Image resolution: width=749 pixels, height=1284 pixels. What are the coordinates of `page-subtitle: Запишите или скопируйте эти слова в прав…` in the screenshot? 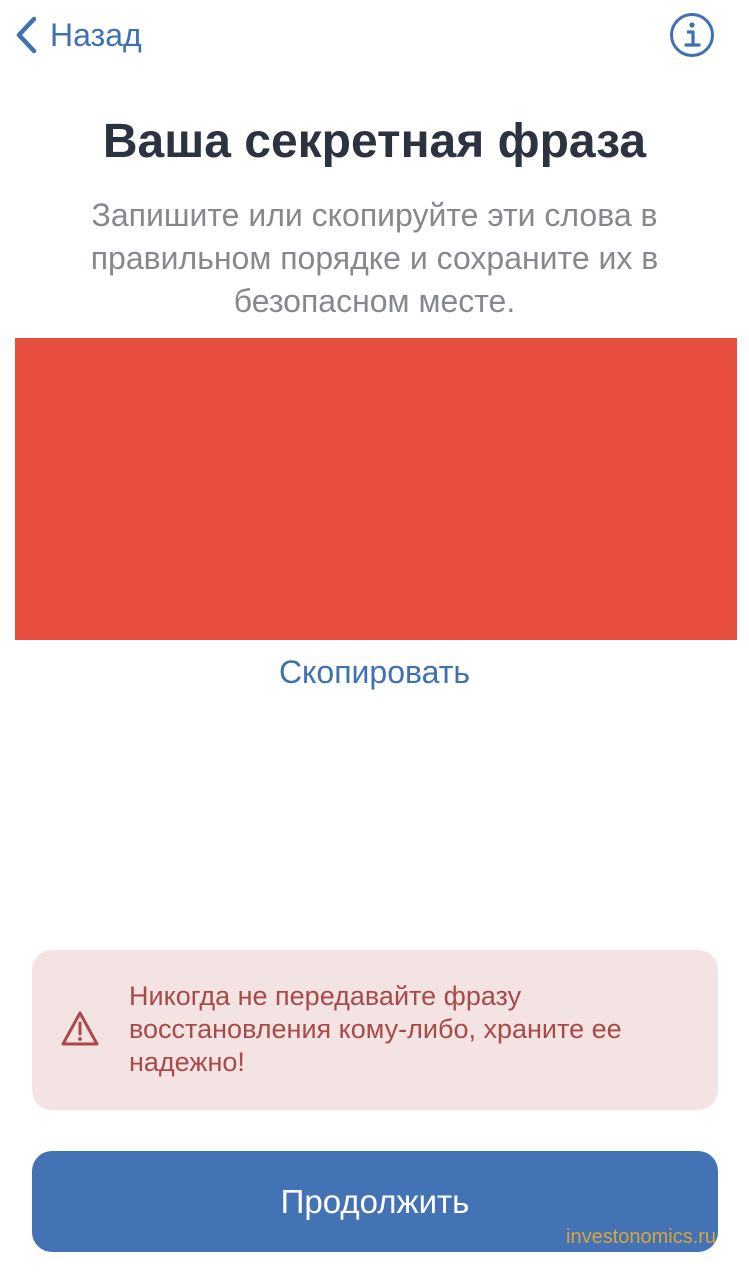 It's located at (374, 258).